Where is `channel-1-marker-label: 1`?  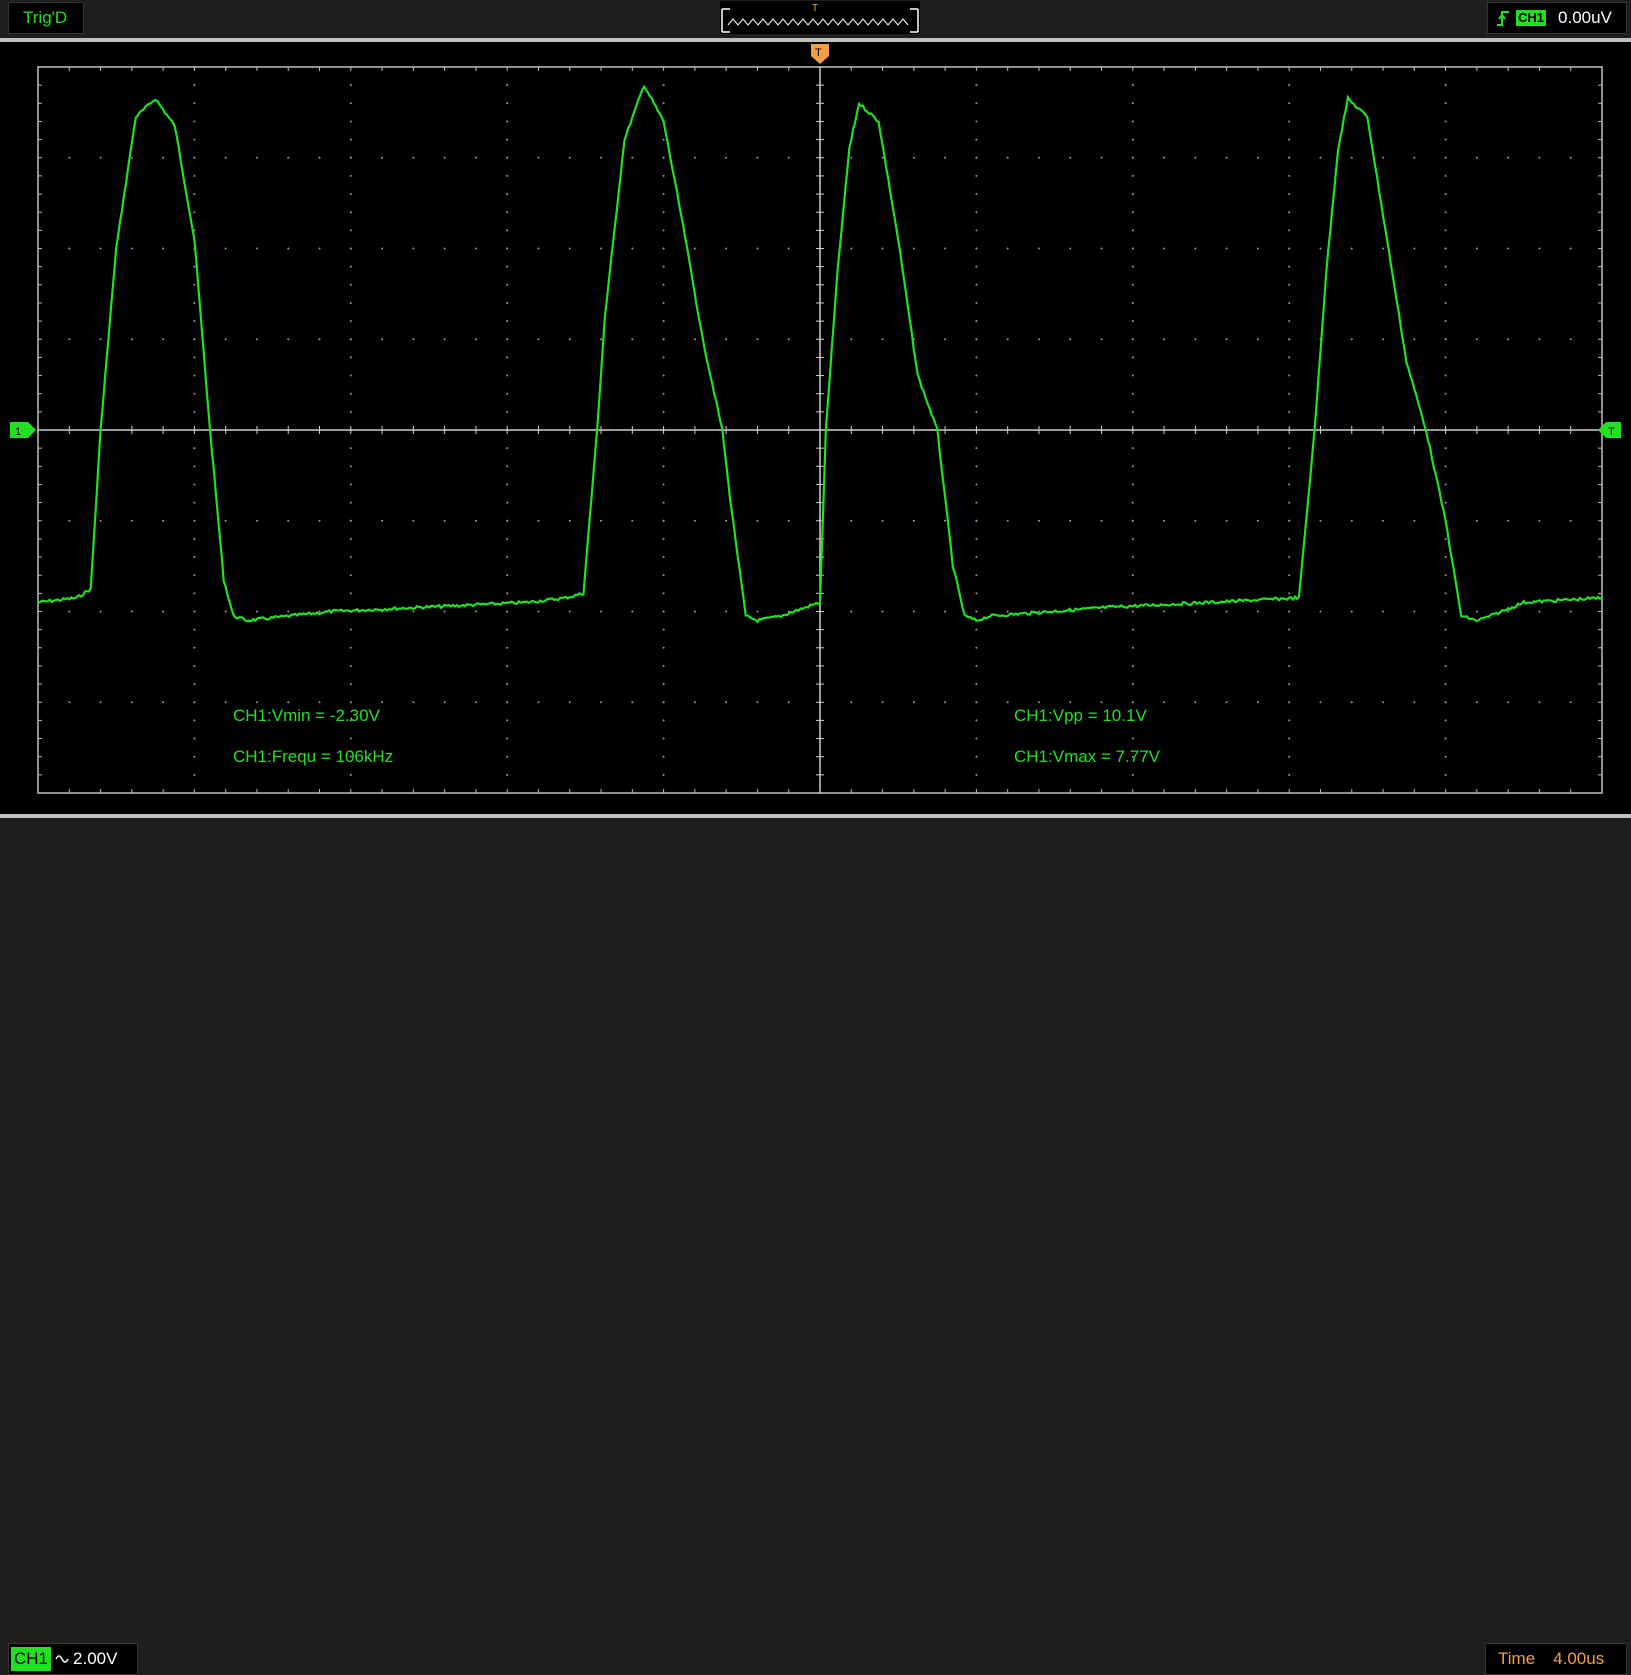
channel-1-marker-label: 1 is located at coordinates (18, 432).